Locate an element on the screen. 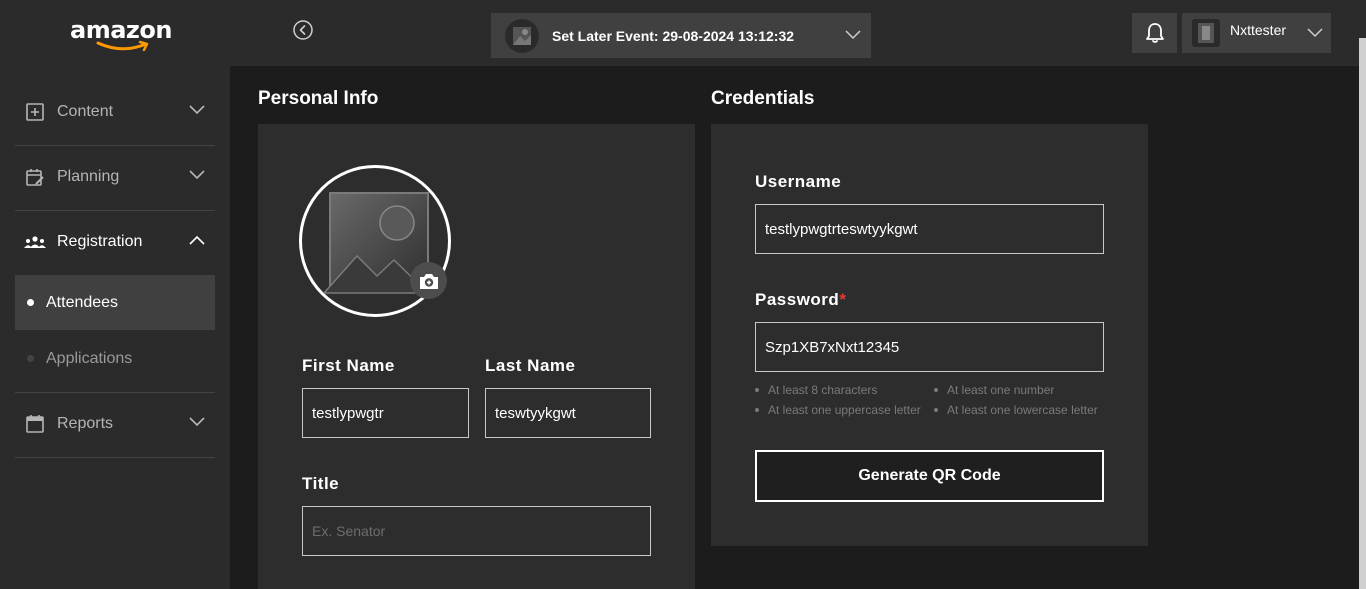  sidebar-item-label: Registration is located at coordinates (100, 241).